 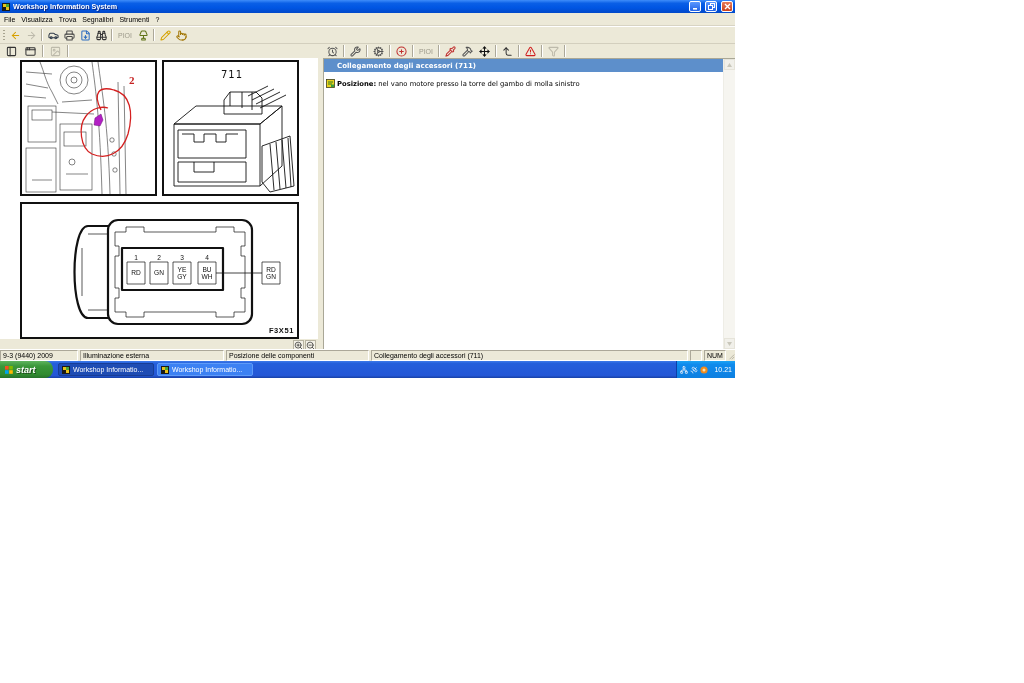 What do you see at coordinates (332, 51) in the screenshot?
I see `alarm-clock-icon` at bounding box center [332, 51].